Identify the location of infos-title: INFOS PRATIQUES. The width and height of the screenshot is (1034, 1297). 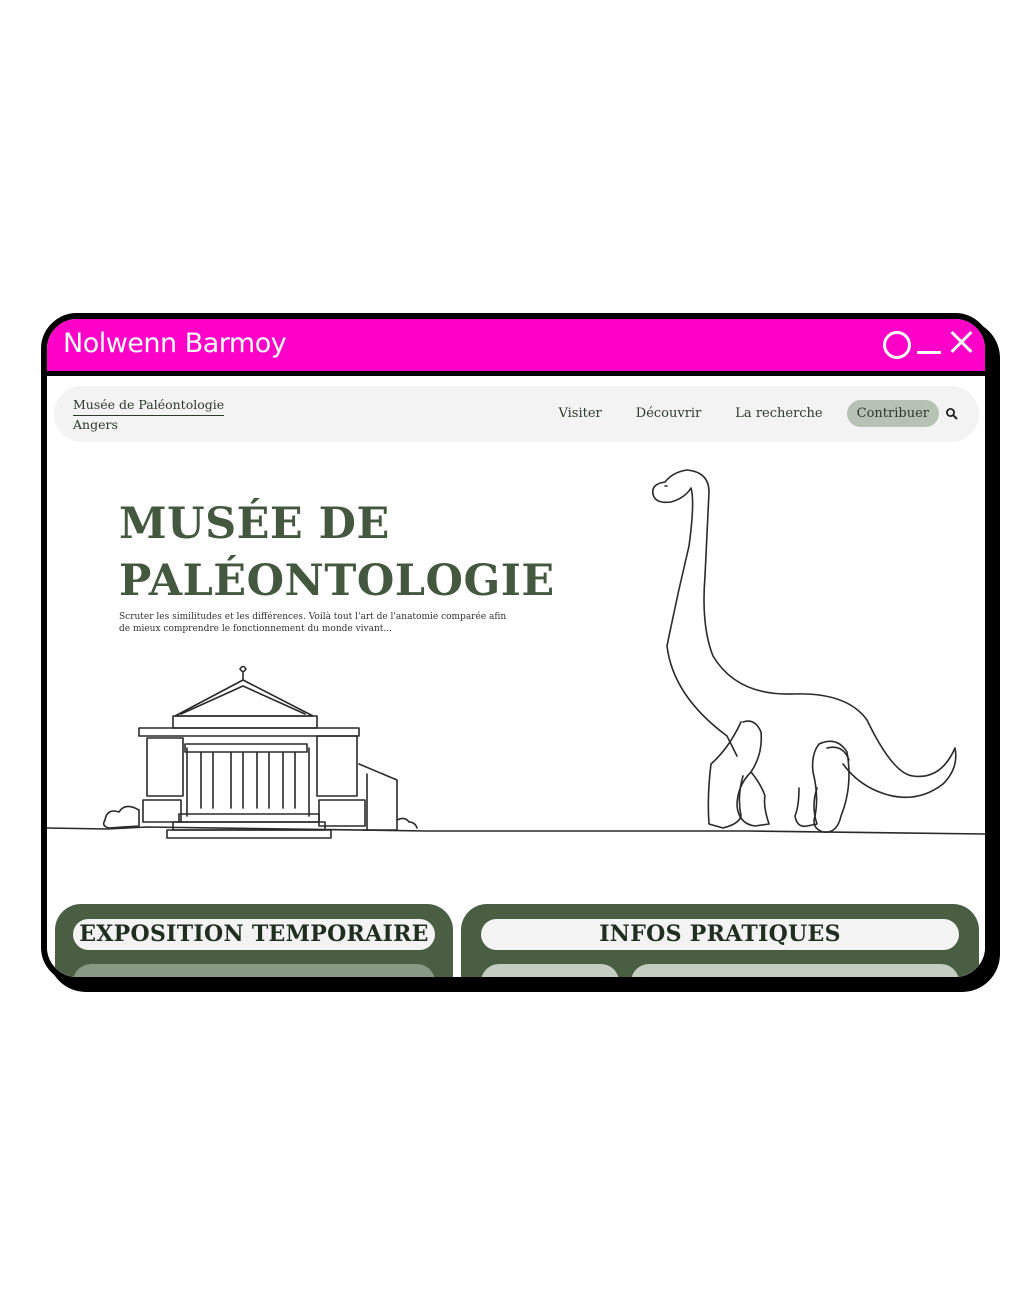
(720, 934).